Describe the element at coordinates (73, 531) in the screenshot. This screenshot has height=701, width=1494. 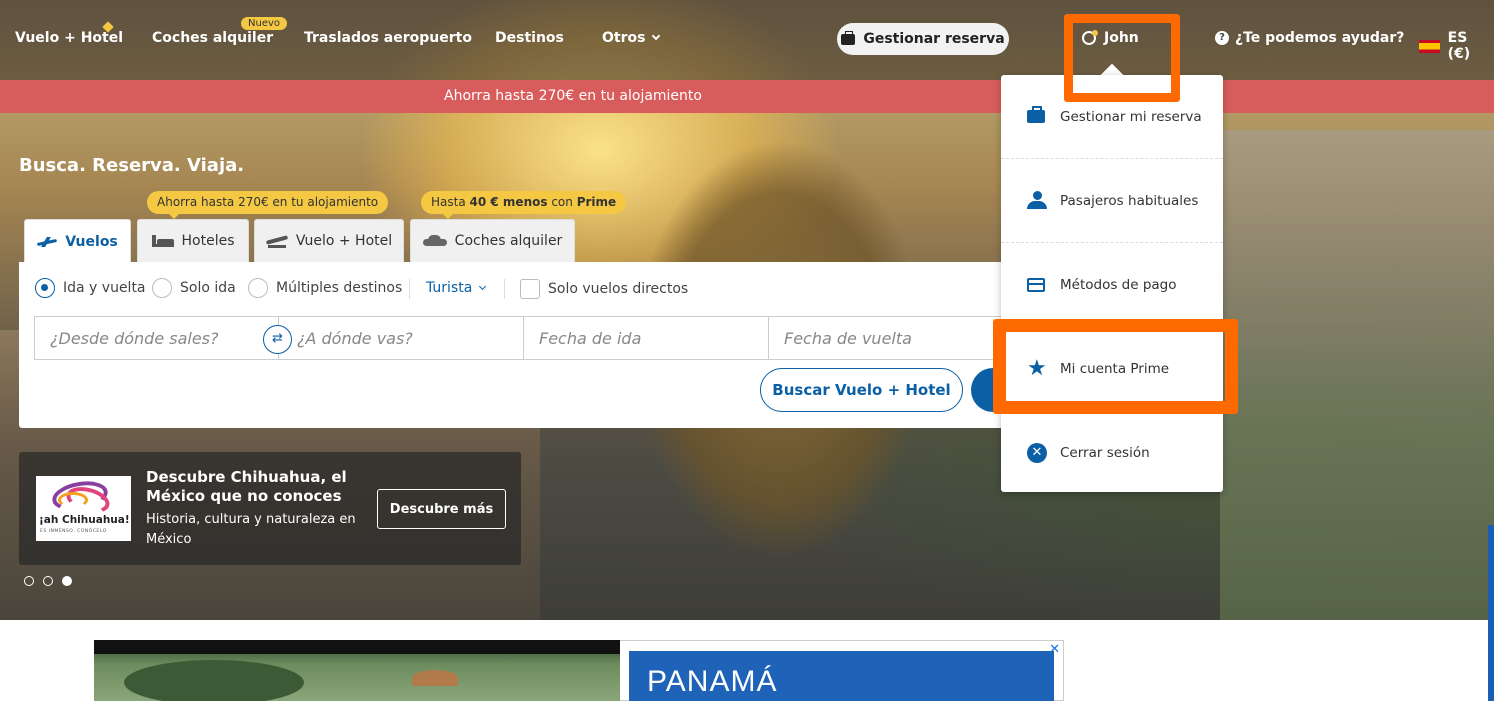
I see `logo-subtext: ES INMENSO, CONÓCELO` at that location.